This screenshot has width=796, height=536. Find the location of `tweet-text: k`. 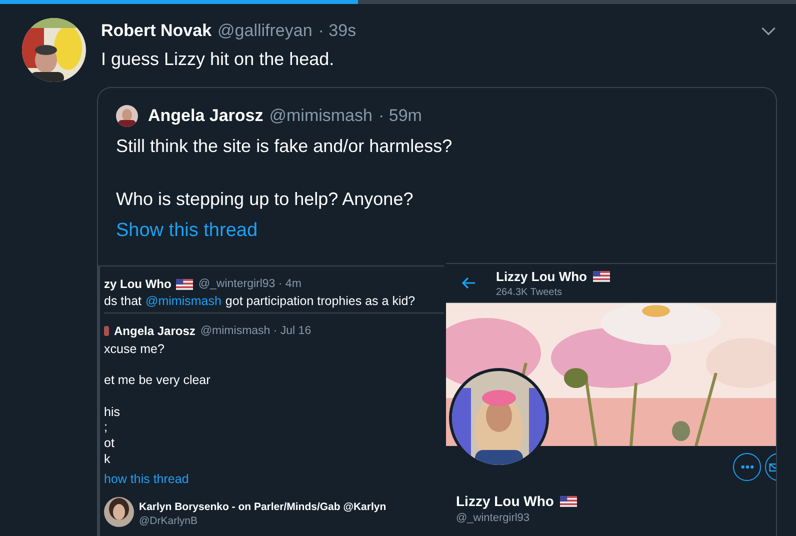

tweet-text: k is located at coordinates (107, 459).